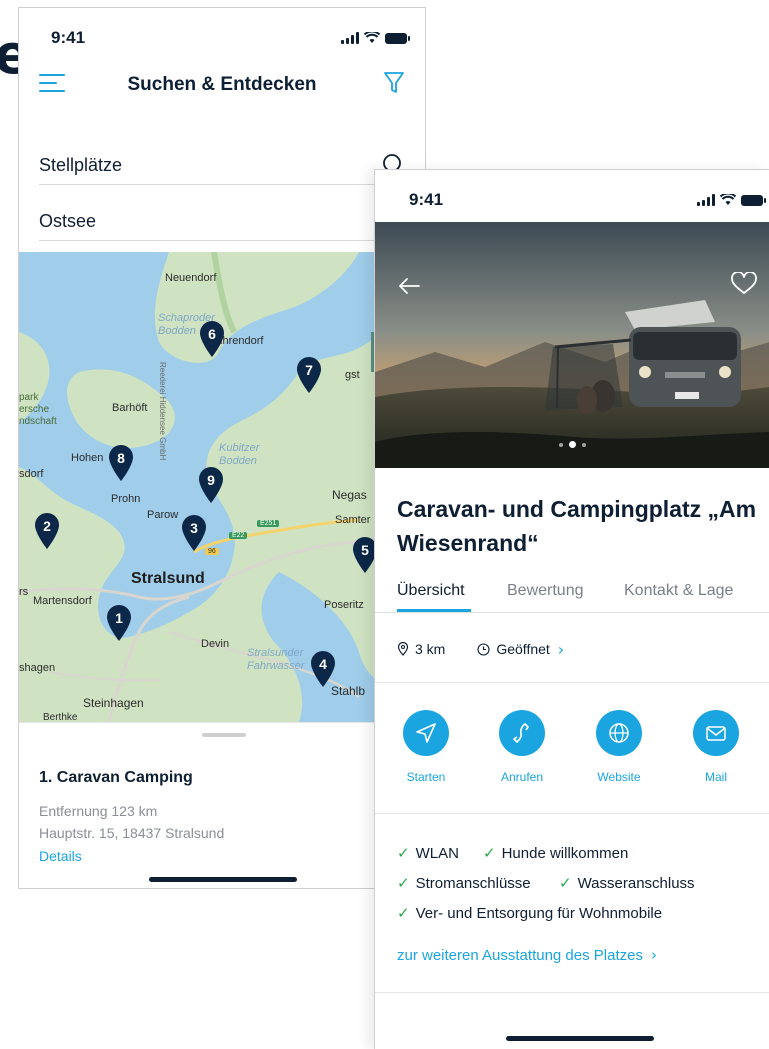 The width and height of the screenshot is (769, 1049). Describe the element at coordinates (60, 856) in the screenshot. I see `details-link: Details` at that location.